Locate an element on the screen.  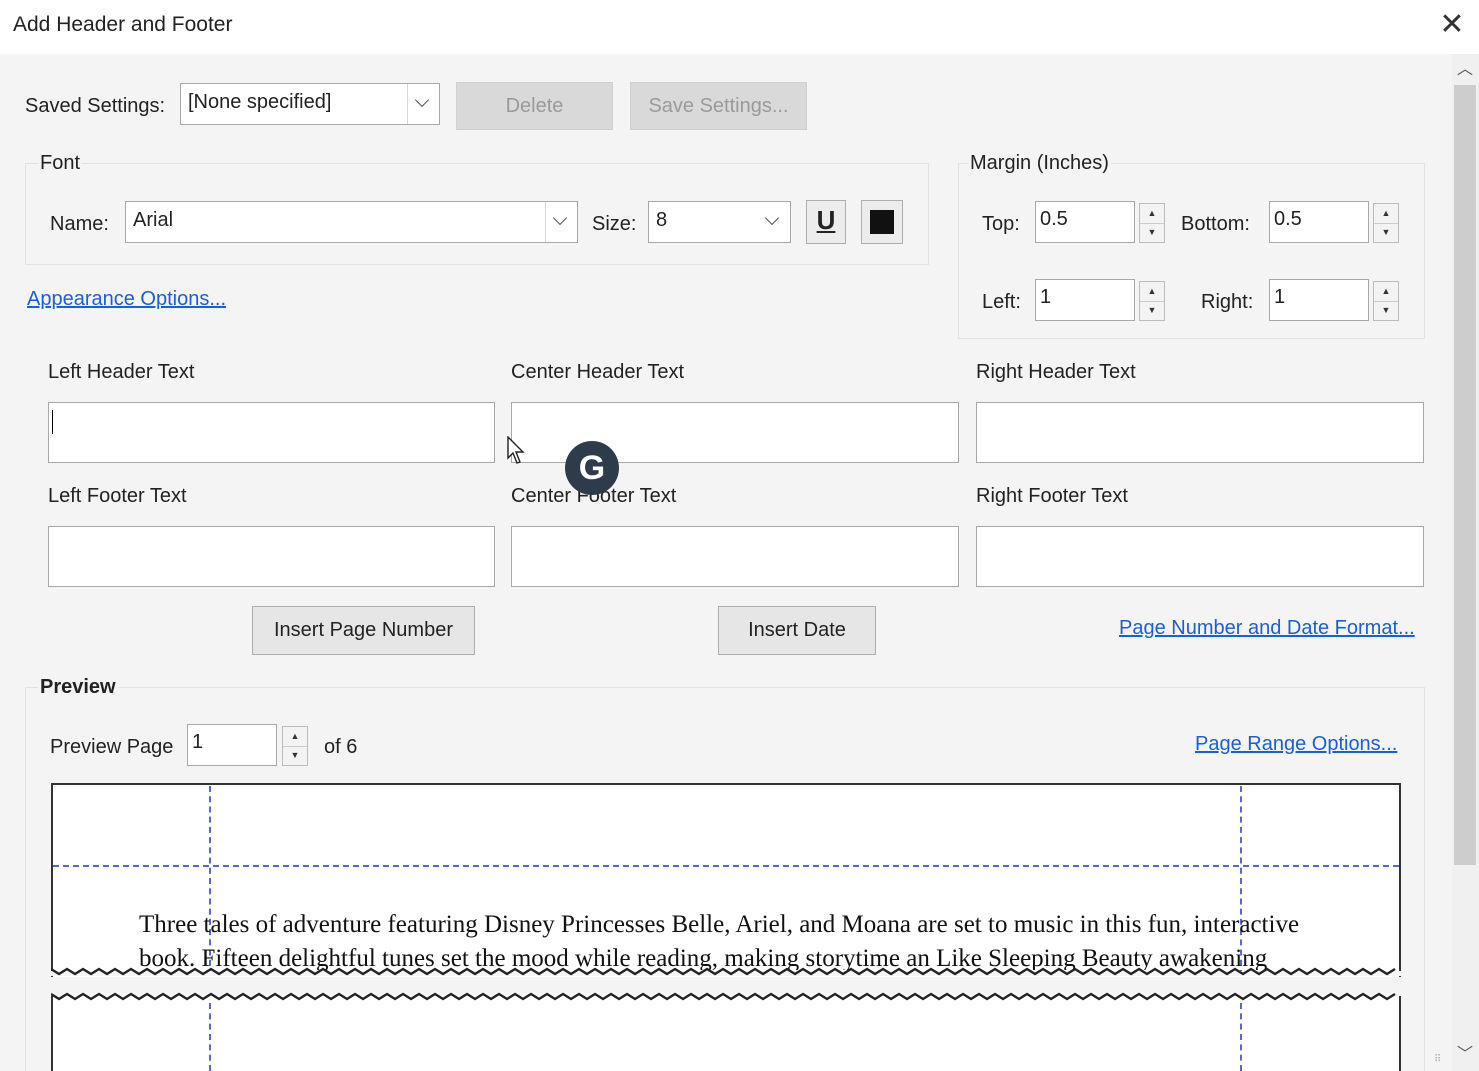
mouse-cursor-icon is located at coordinates (516, 450).